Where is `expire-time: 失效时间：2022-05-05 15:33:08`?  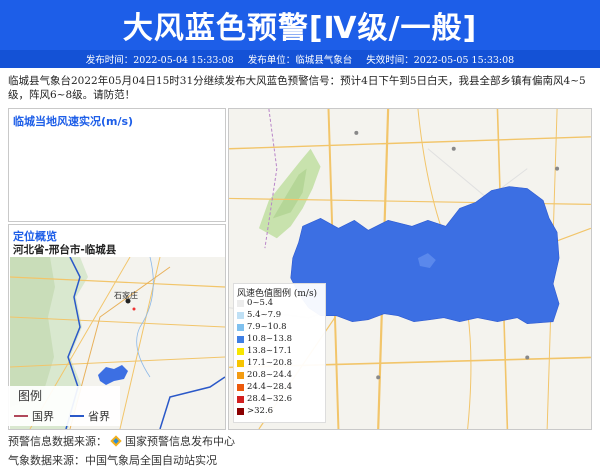
expire-time: 失效时间：2022-05-05 15:33:08 is located at coordinates (440, 60).